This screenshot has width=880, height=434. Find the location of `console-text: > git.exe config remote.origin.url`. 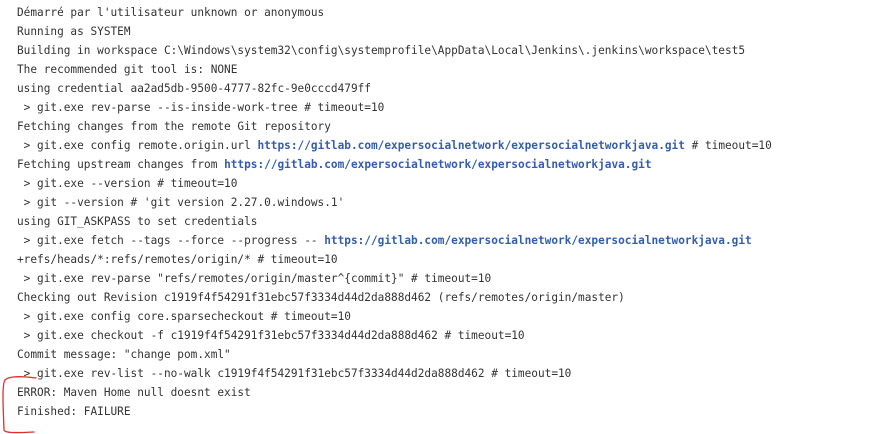

console-text: > git.exe config remote.origin.url is located at coordinates (137, 145).